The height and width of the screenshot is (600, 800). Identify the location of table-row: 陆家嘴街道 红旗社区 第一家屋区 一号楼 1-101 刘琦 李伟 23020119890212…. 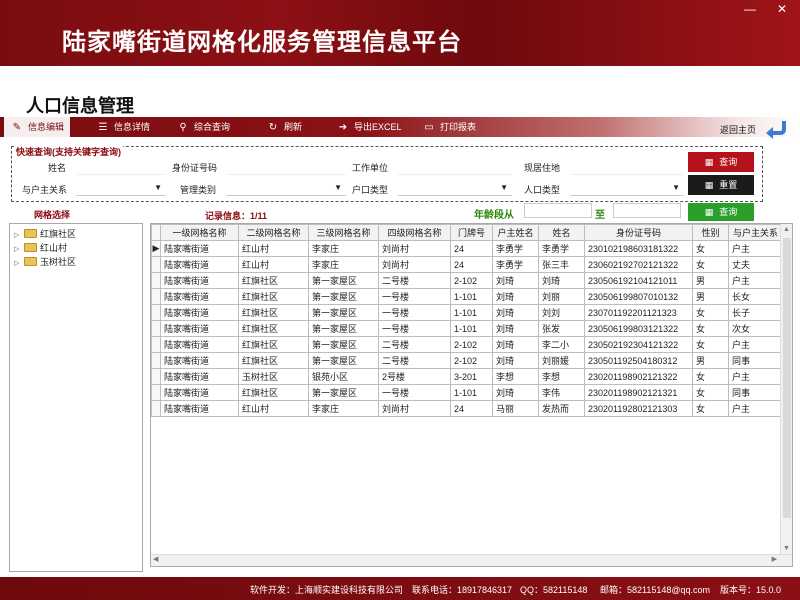
(467, 392).